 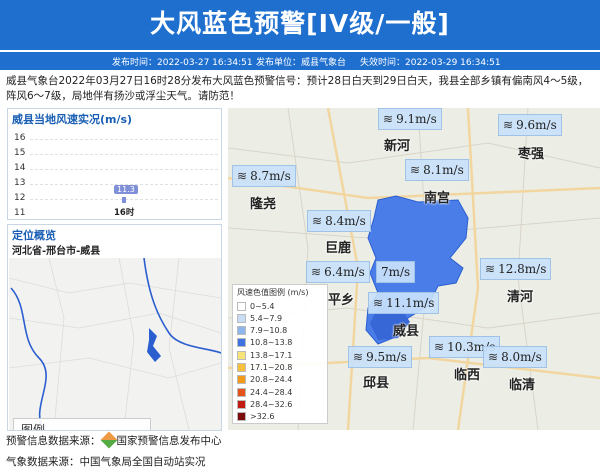 I want to click on city-label: 枣强, so click(x=531, y=154).